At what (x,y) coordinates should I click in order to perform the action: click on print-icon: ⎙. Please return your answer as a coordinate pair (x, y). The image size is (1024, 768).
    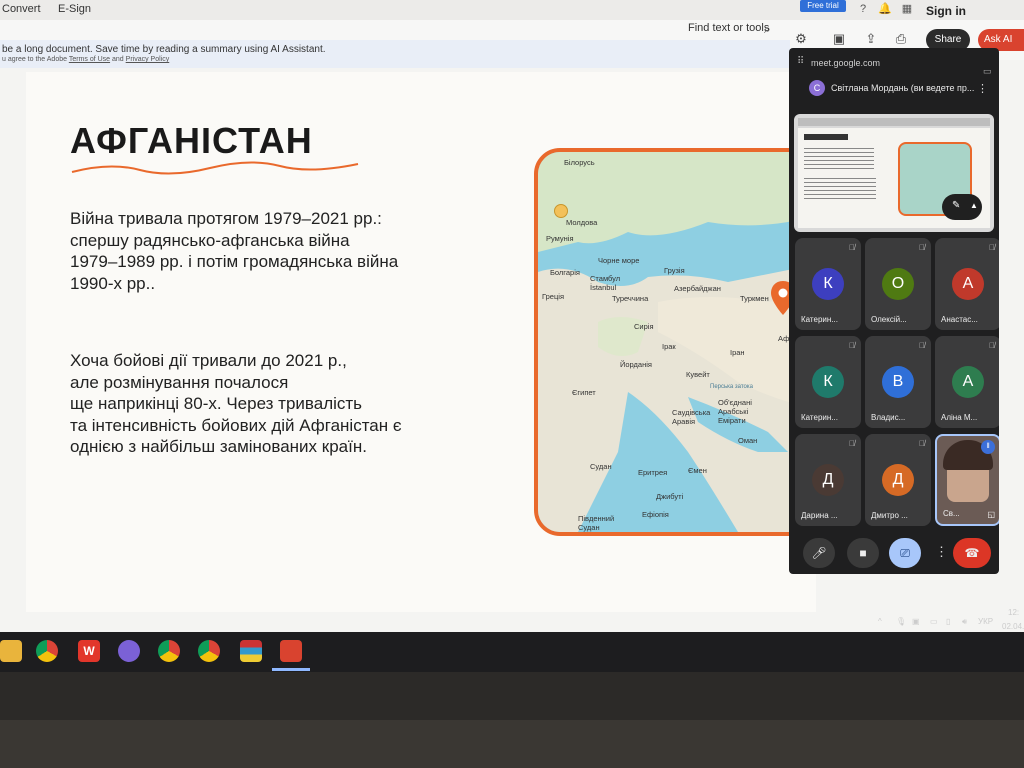
    Looking at the image, I should click on (901, 39).